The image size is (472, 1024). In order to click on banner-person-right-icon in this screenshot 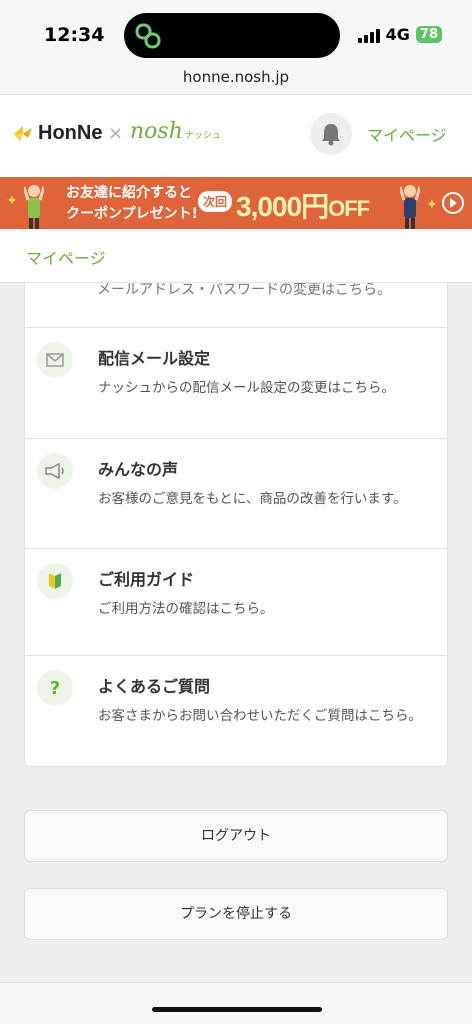, I will do `click(410, 207)`.